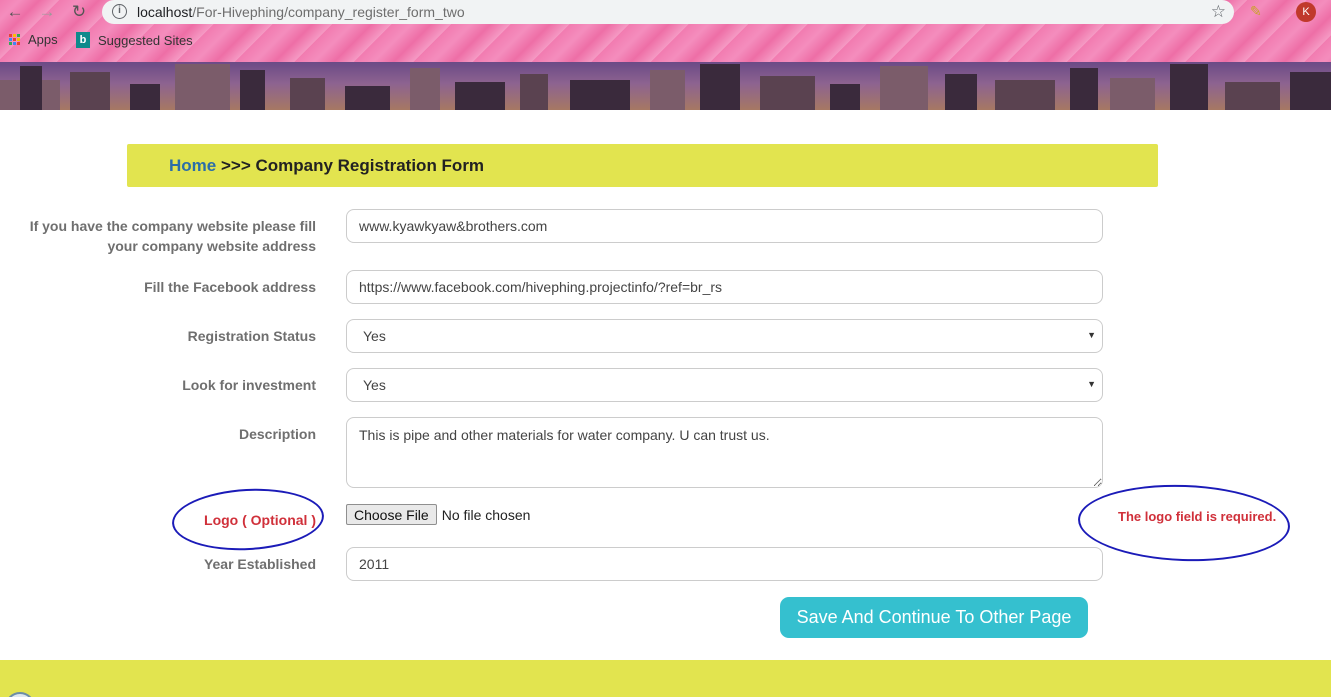  Describe the element at coordinates (47, 12) in the screenshot. I see `forward-arrow-icon: →` at that location.